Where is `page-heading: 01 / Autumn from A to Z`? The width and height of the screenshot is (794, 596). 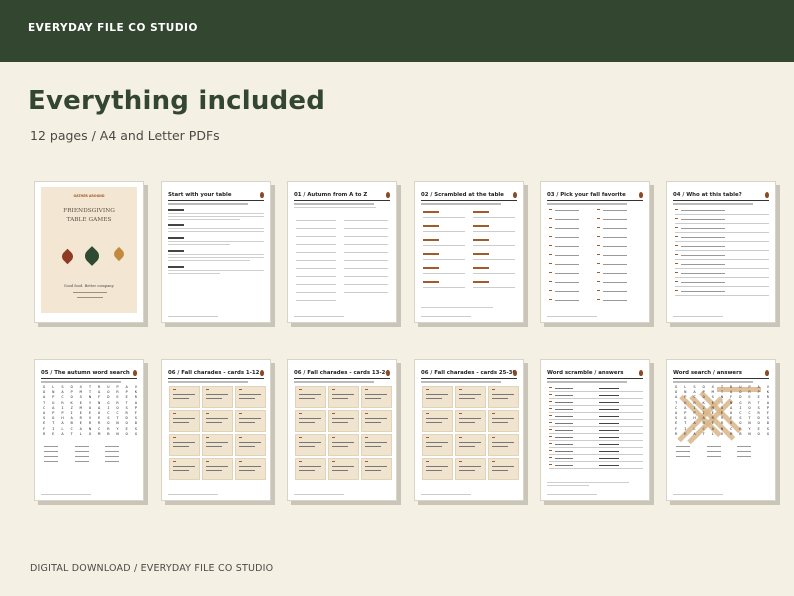 page-heading: 01 / Autumn from A to Z is located at coordinates (331, 195).